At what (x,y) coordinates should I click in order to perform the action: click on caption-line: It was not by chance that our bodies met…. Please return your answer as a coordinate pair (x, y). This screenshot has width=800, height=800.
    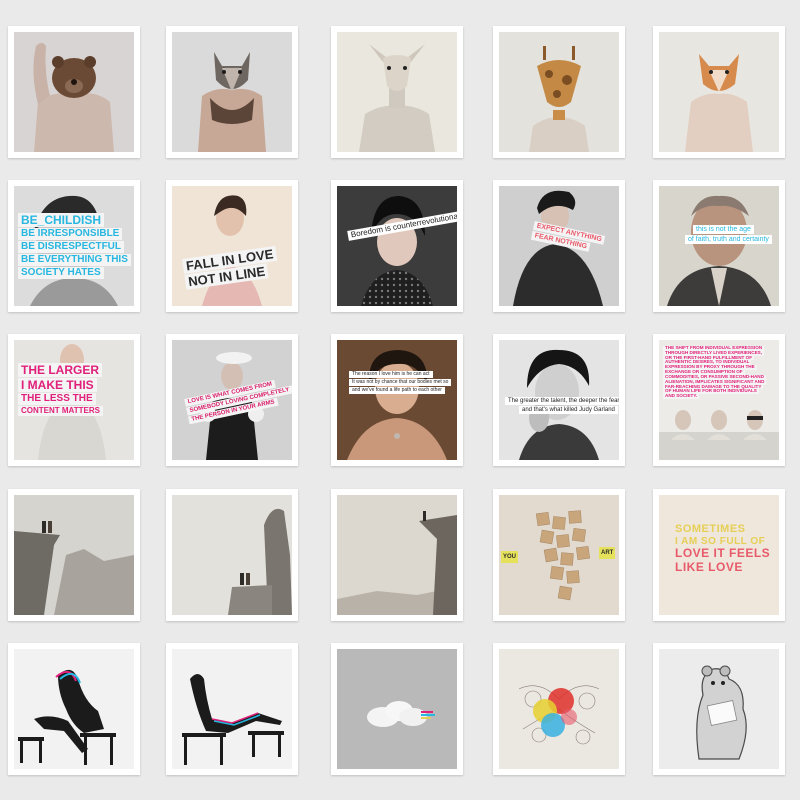
    Looking at the image, I should click on (400, 382).